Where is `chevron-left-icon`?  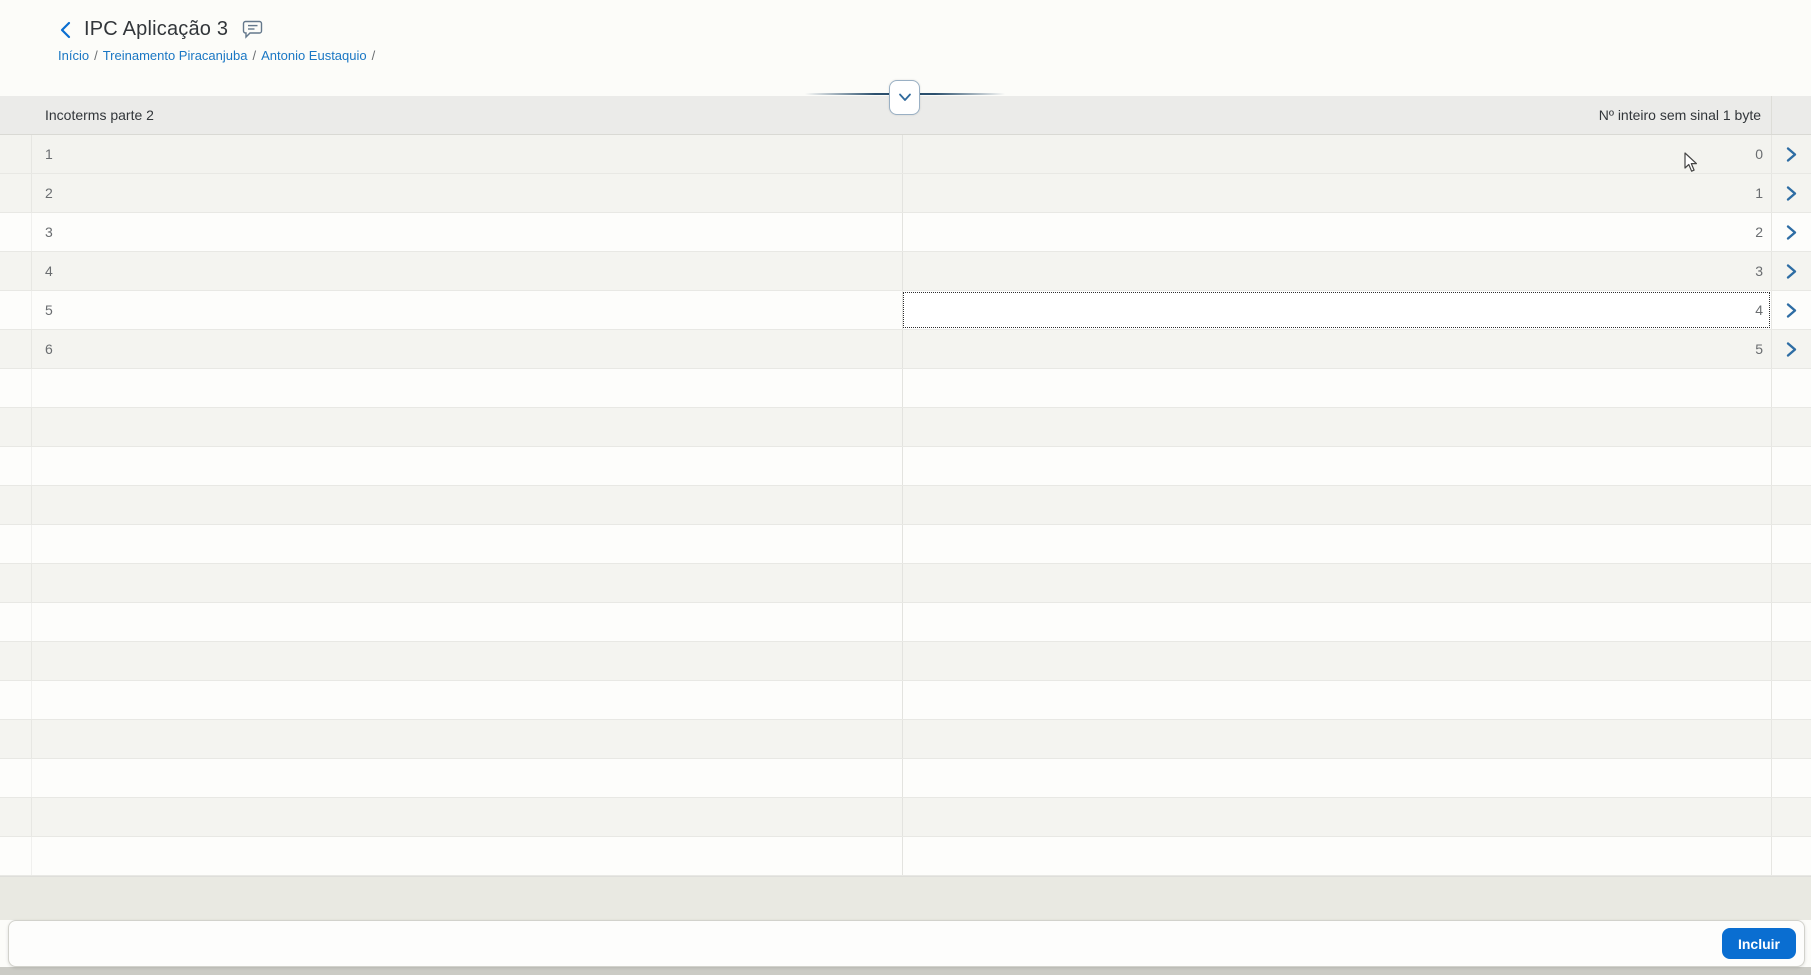
chevron-left-icon is located at coordinates (65, 29).